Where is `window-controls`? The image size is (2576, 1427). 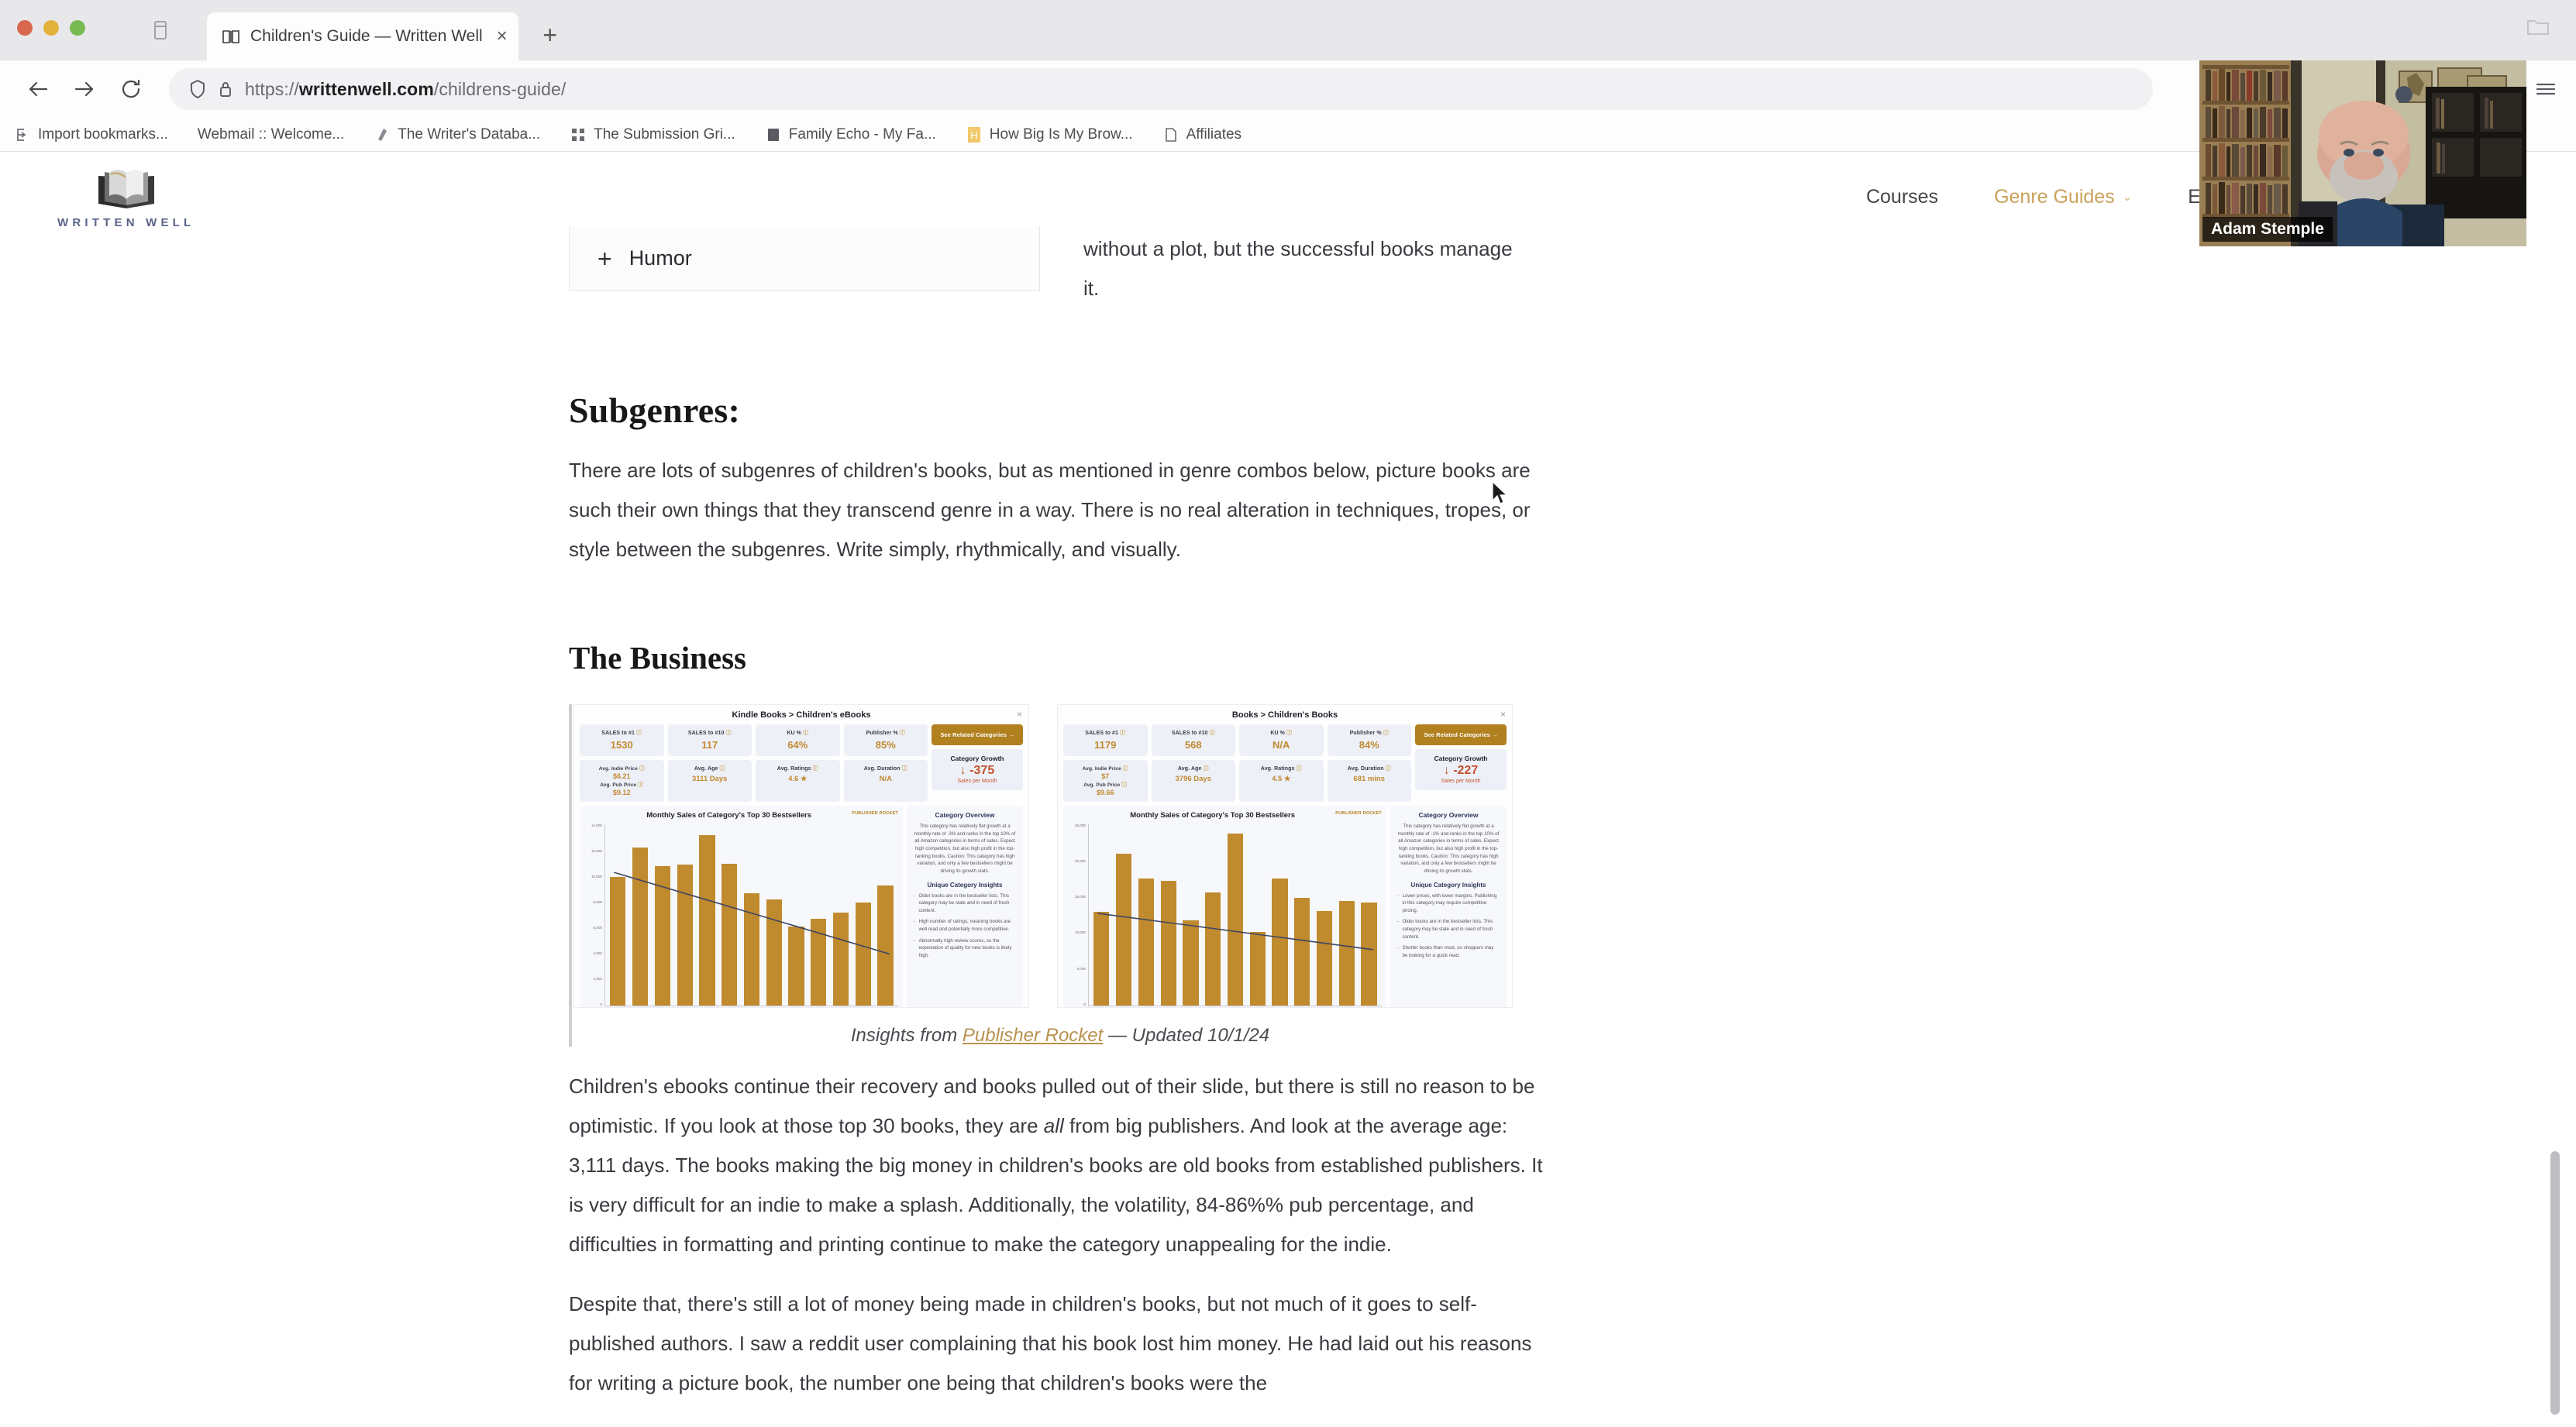 window-controls is located at coordinates (51, 28).